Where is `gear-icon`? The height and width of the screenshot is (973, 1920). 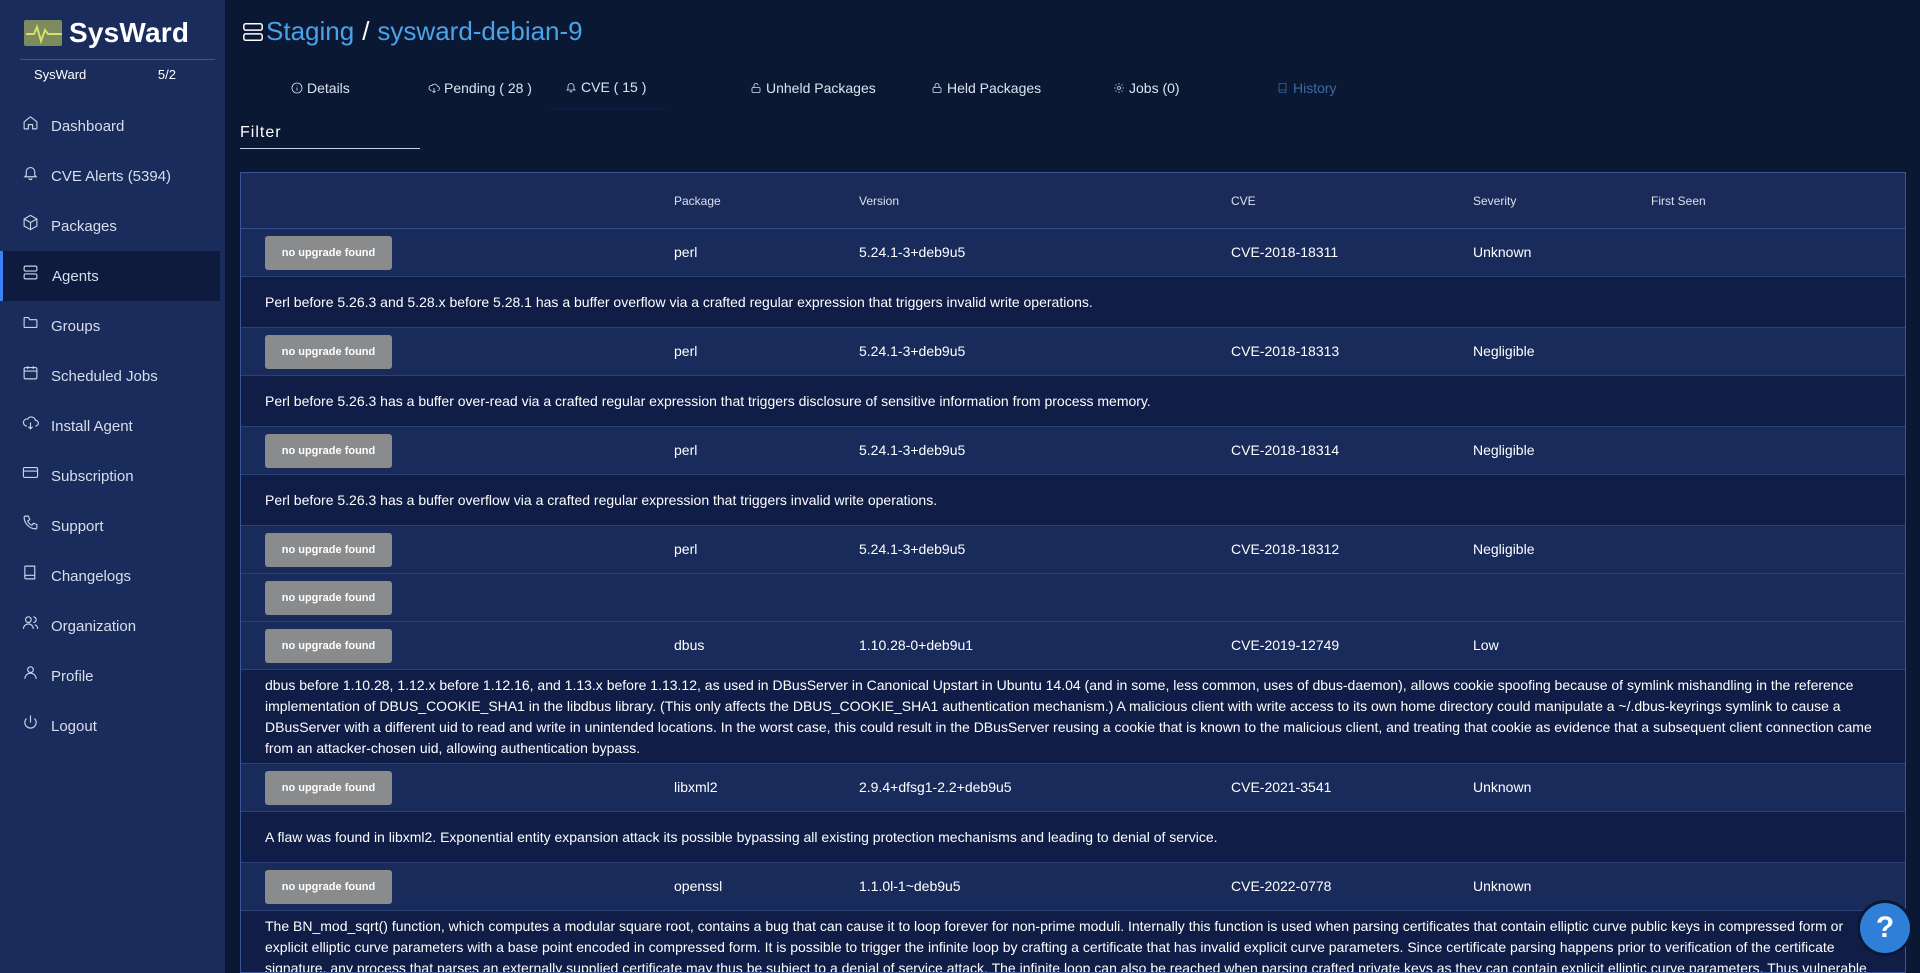 gear-icon is located at coordinates (1119, 88).